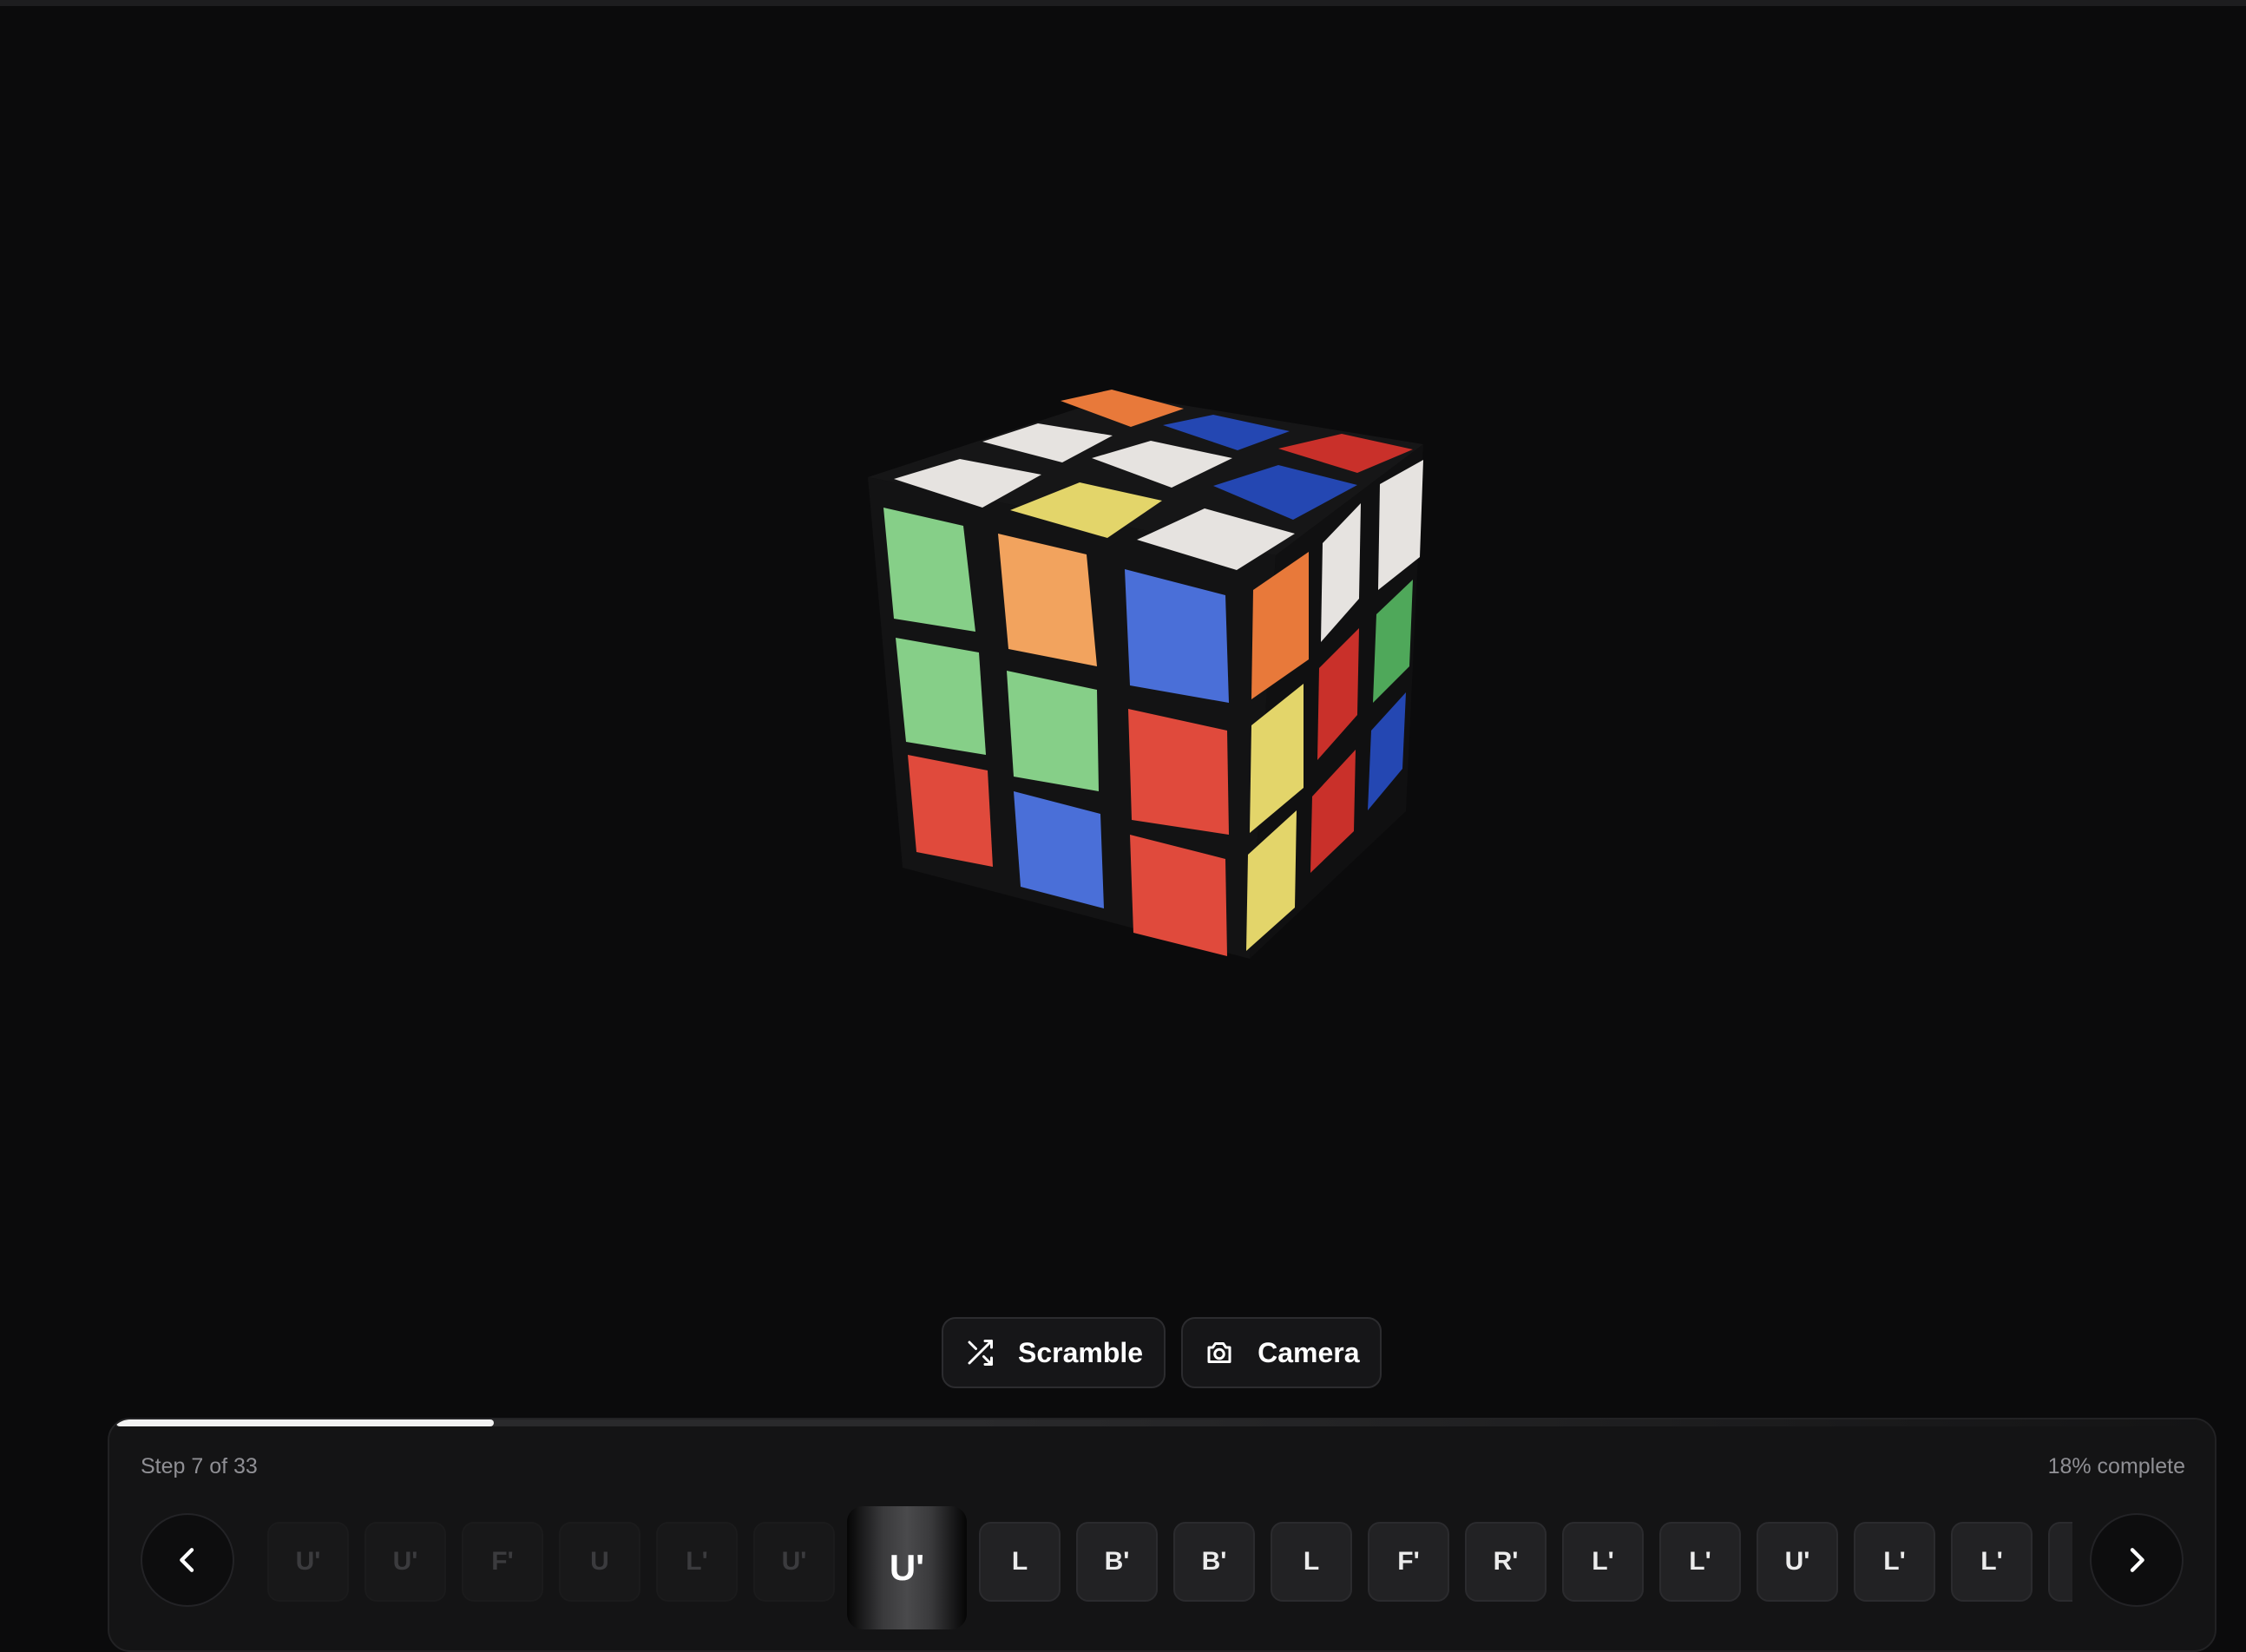  Describe the element at coordinates (1169, 1571) in the screenshot. I see `move-sequence: U' U' F' U L' U' U' L B' B' L F' R' L' L' U' L' L'` at that location.